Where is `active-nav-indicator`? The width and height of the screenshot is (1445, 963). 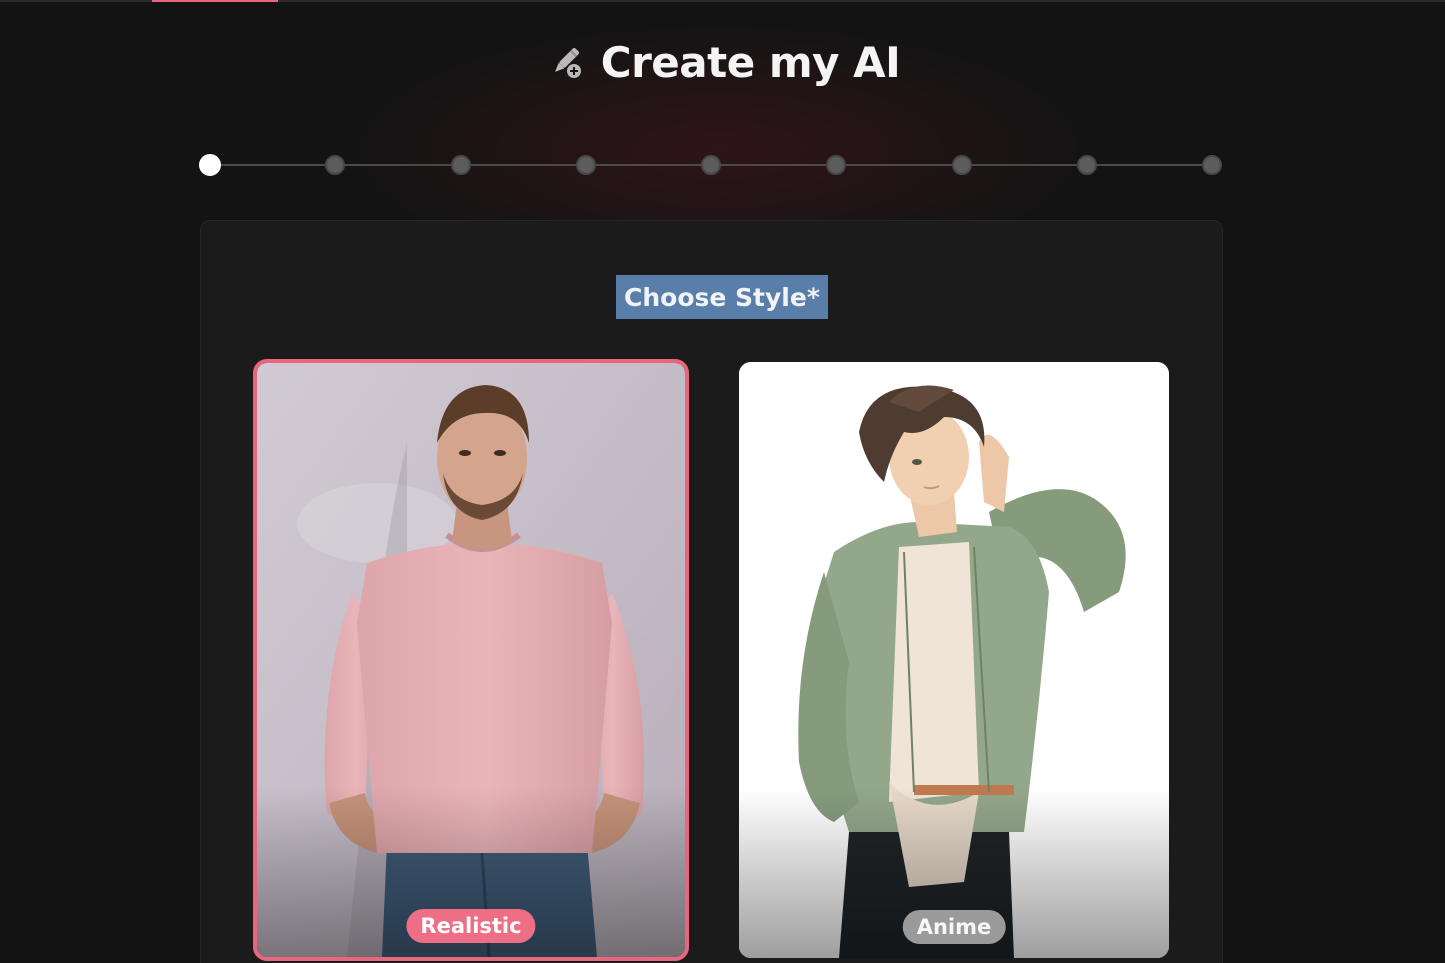 active-nav-indicator is located at coordinates (215, 1).